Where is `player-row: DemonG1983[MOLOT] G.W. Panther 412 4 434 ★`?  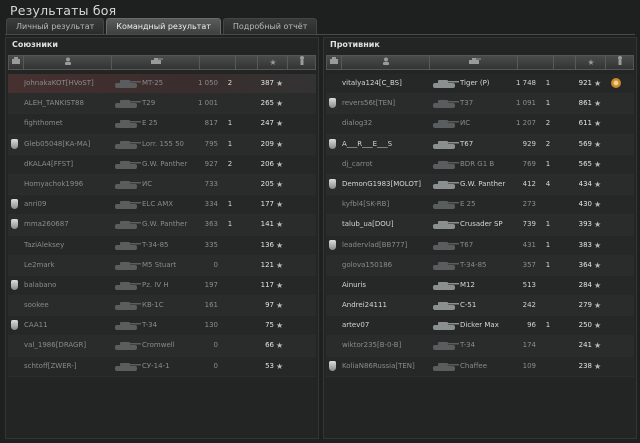 player-row: DemonG1983[MOLOT] G.W. Panther 412 4 434 ★ is located at coordinates (480, 185).